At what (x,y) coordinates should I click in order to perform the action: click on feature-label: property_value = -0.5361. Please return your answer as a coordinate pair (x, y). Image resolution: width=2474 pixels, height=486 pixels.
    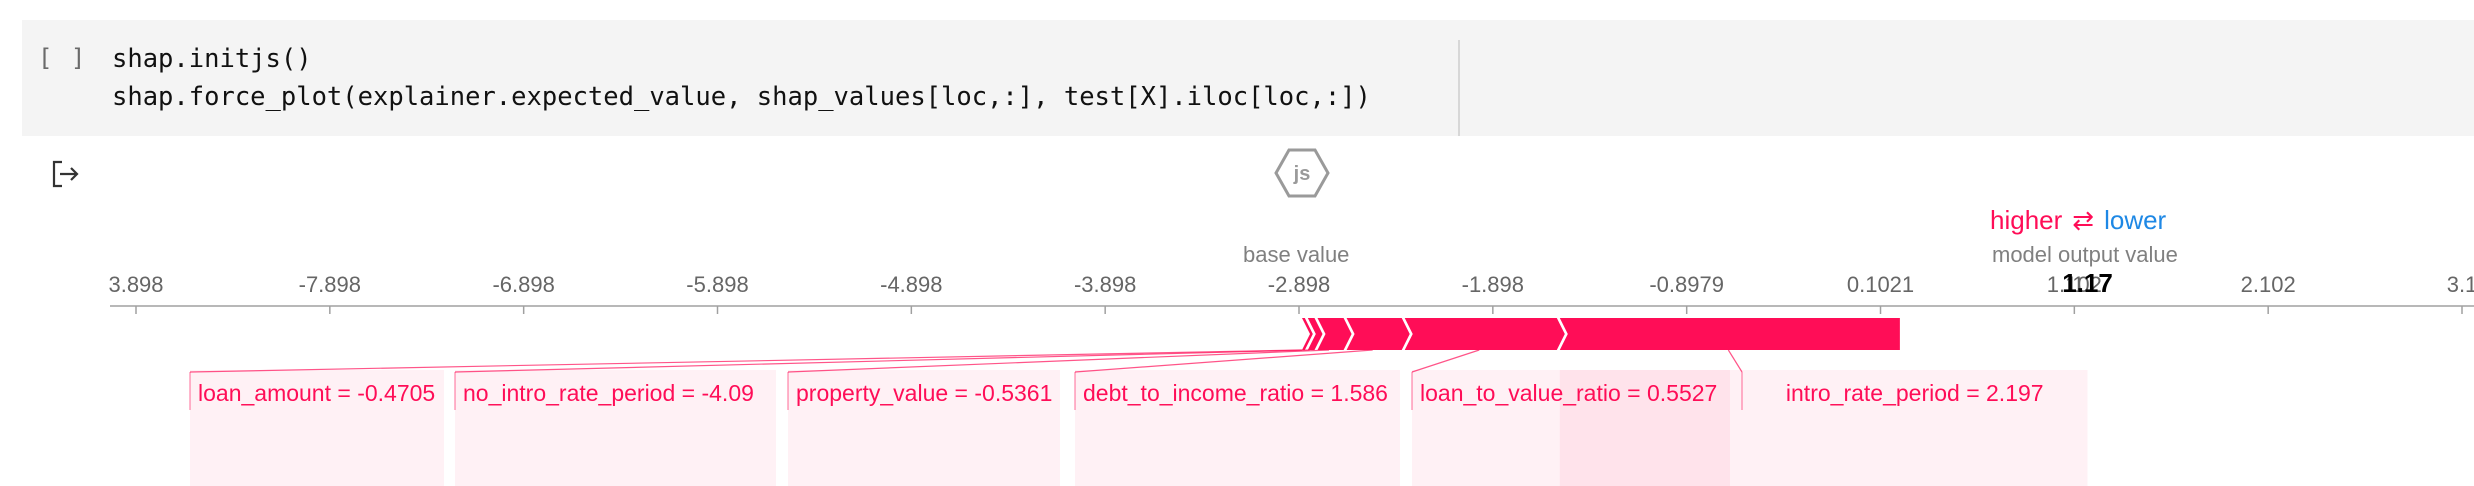
    Looking at the image, I should click on (924, 393).